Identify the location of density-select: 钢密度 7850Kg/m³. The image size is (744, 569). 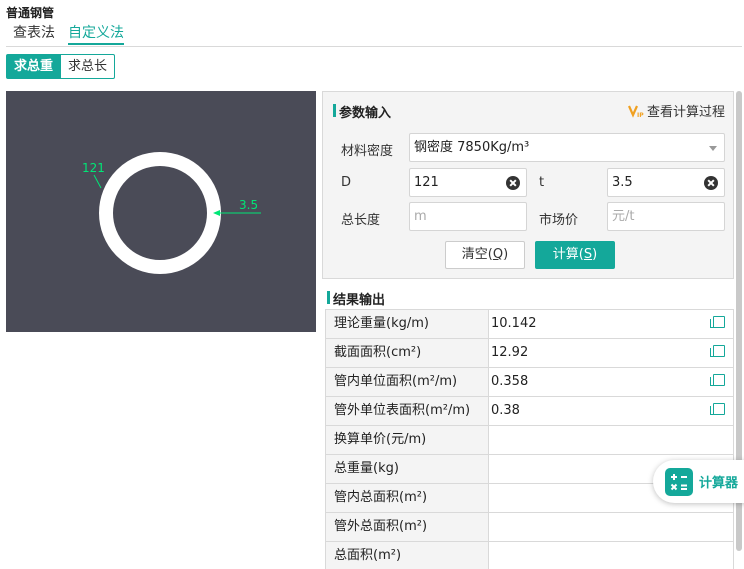
(567, 147).